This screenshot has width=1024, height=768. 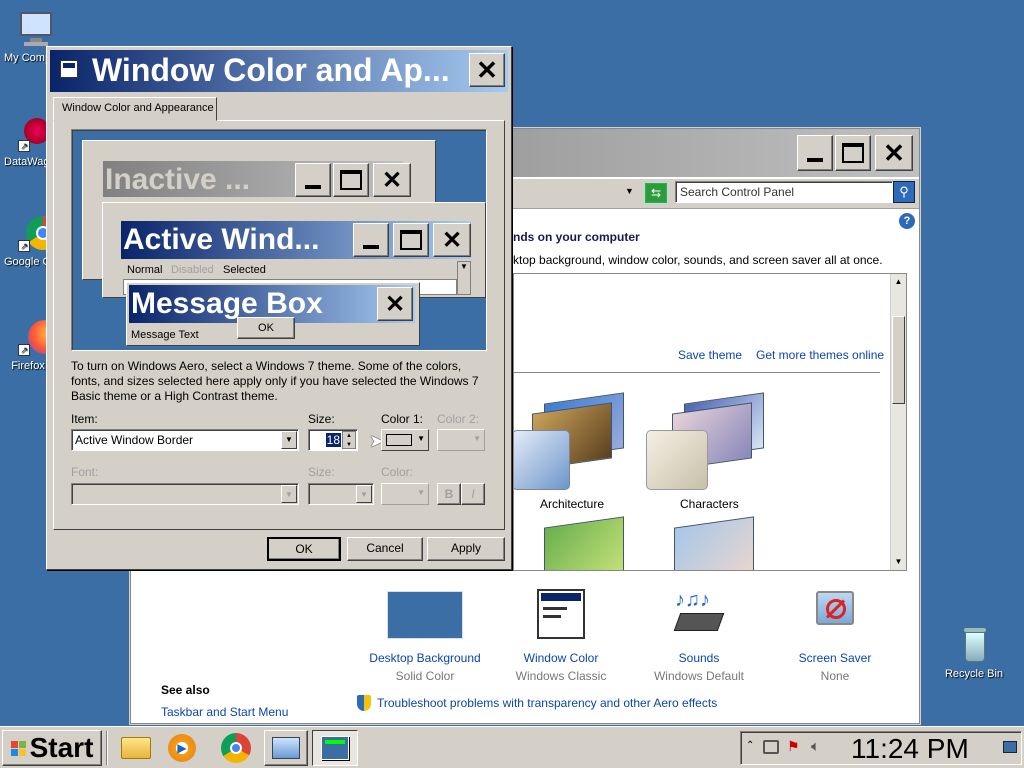 I want to click on get-more-themes-link: Get more themes online, so click(x=820, y=355).